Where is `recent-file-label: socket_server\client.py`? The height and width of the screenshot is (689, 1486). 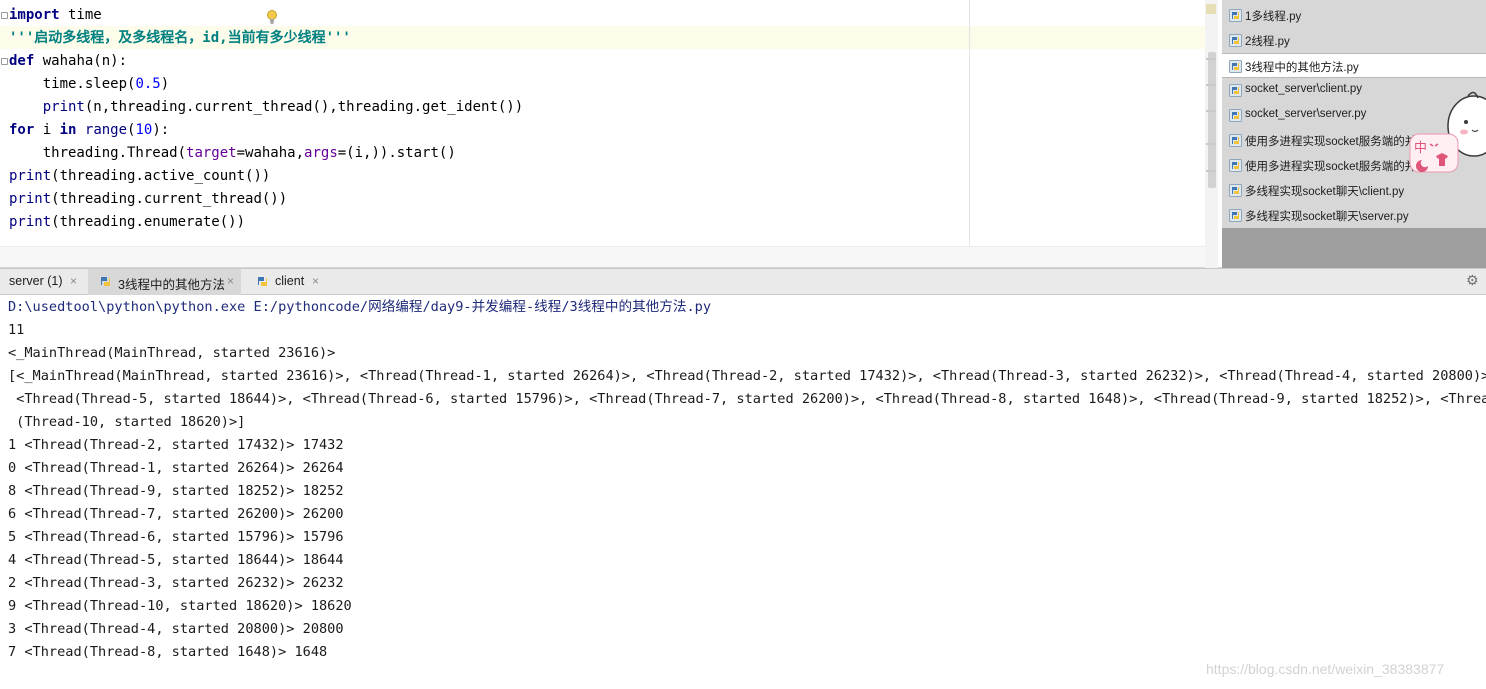
recent-file-label: socket_server\client.py is located at coordinates (1303, 89).